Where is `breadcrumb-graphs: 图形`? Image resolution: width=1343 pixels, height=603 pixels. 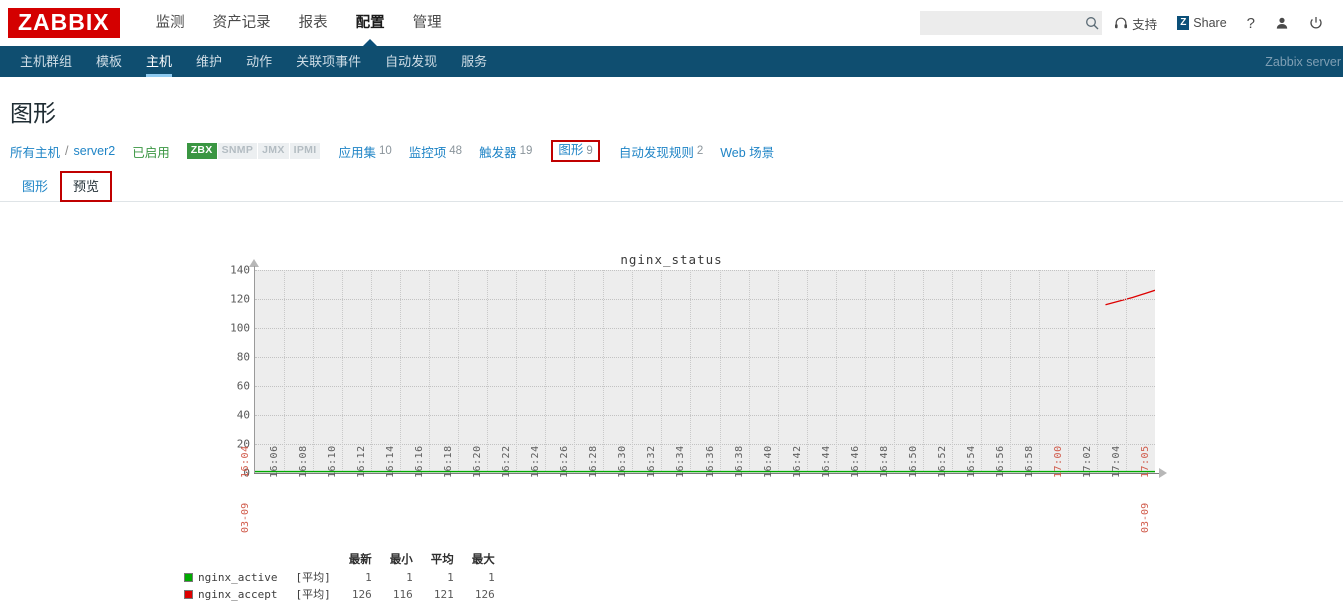
breadcrumb-graphs: 图形 is located at coordinates (570, 150).